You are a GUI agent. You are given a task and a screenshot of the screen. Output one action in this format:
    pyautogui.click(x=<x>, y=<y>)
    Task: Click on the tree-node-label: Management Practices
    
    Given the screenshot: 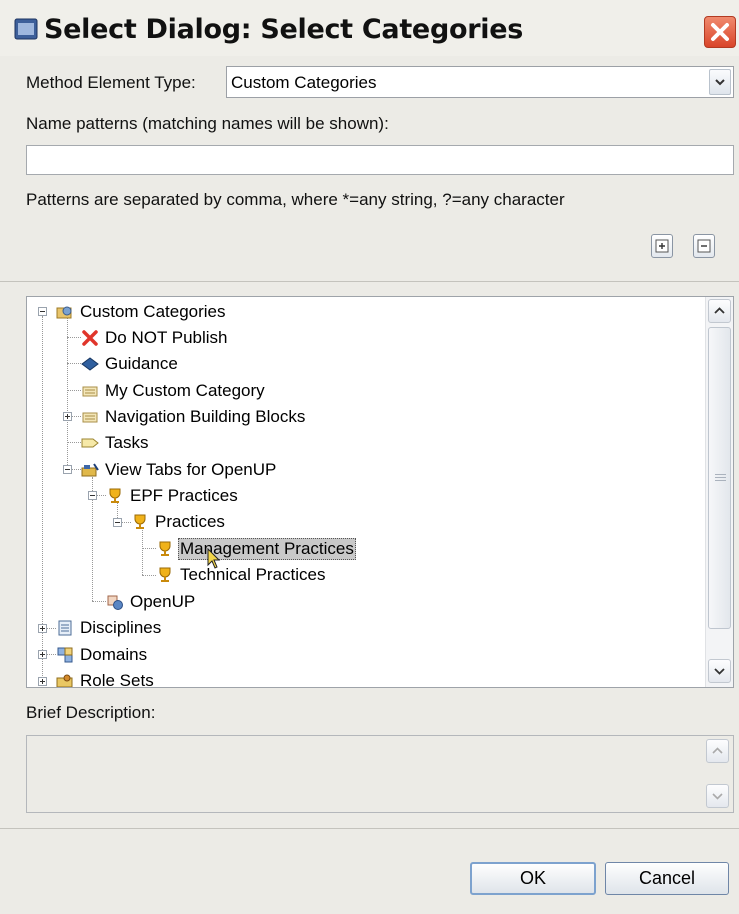 What is the action you would take?
    pyautogui.click(x=267, y=549)
    